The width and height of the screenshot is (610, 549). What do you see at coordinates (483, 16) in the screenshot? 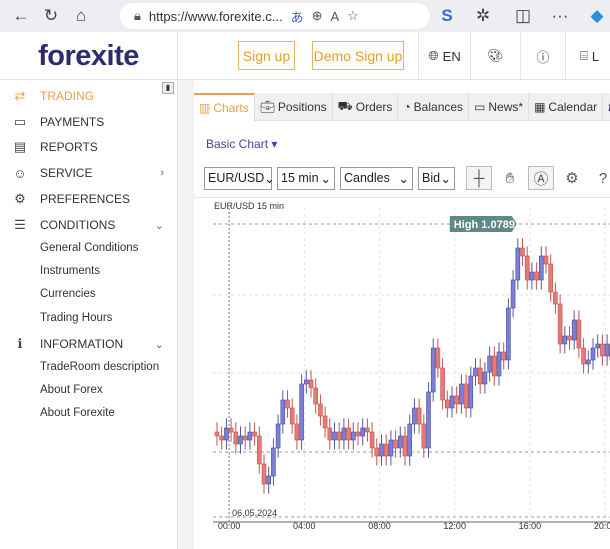
I see `extensions-icon: ✲` at bounding box center [483, 16].